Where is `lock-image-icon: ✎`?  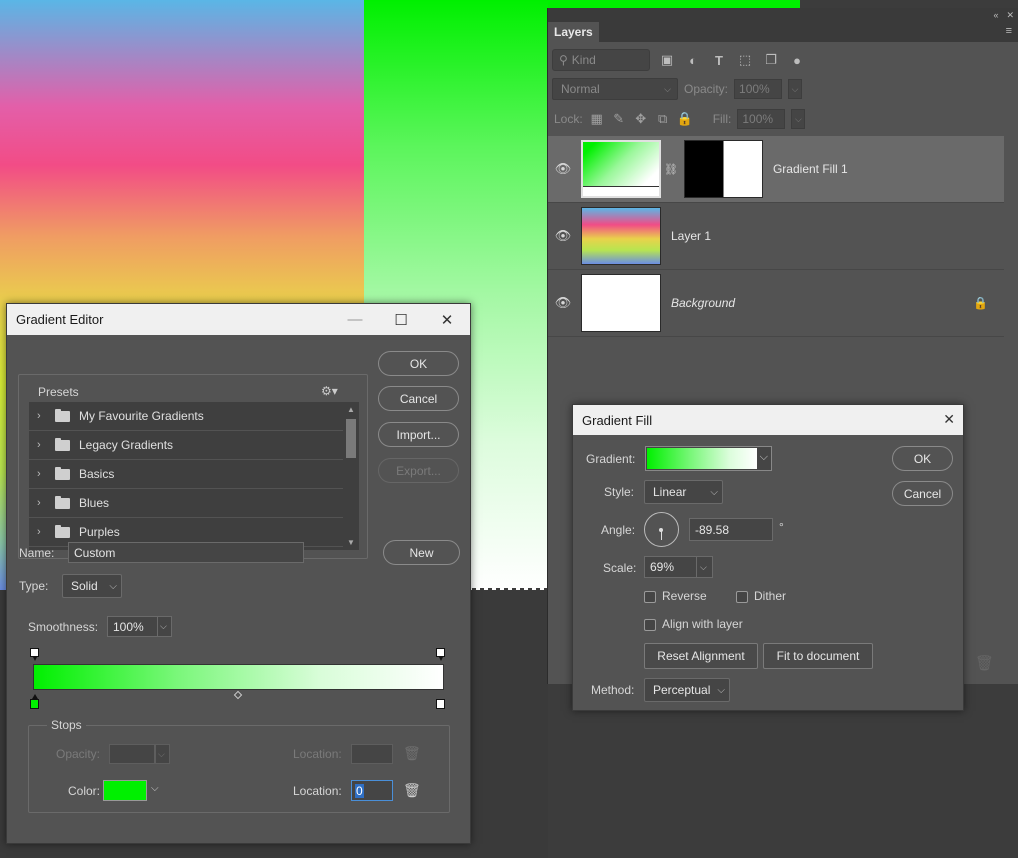
lock-image-icon: ✎ is located at coordinates (619, 119).